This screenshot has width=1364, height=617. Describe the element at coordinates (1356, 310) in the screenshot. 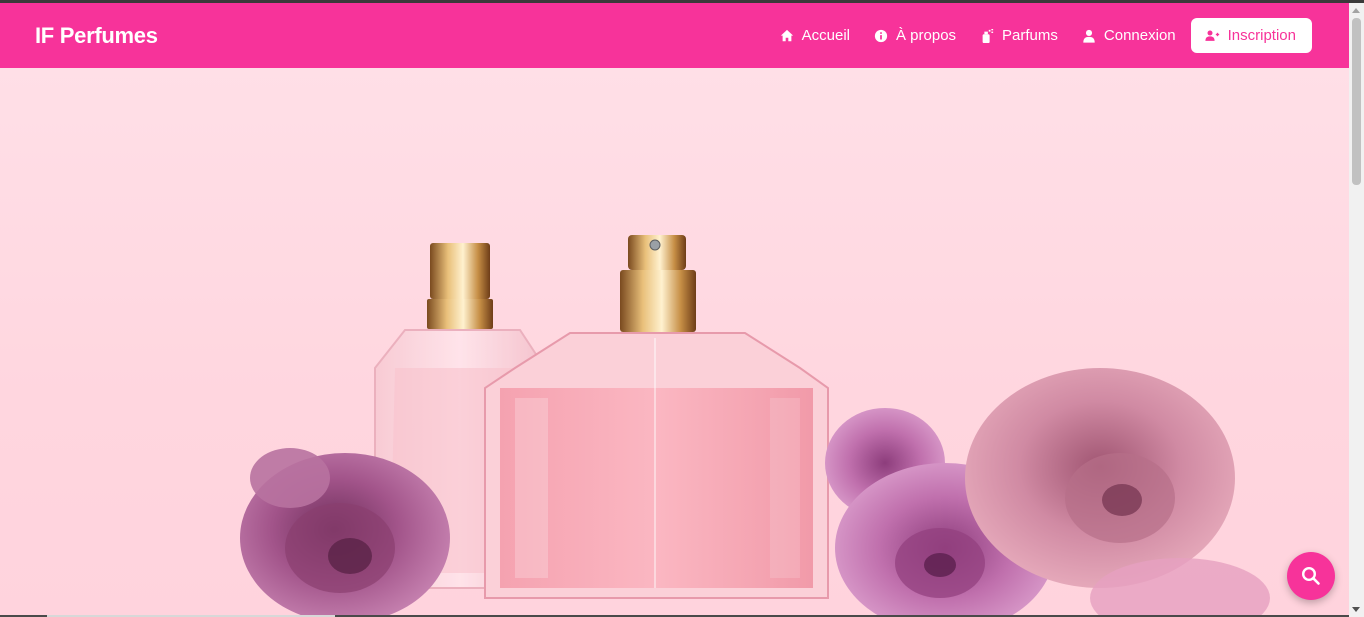

I see `vertical-scrollbar` at that location.